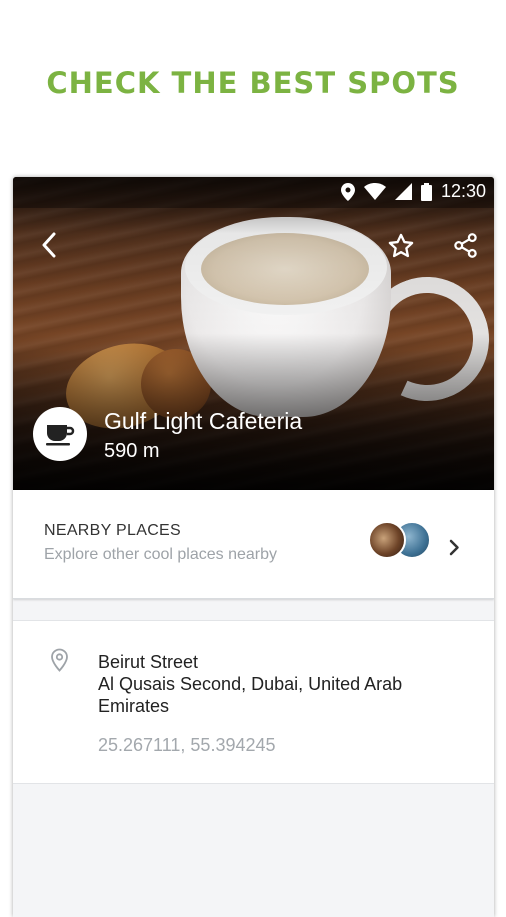  What do you see at coordinates (426, 191) in the screenshot?
I see `battery-icon` at bounding box center [426, 191].